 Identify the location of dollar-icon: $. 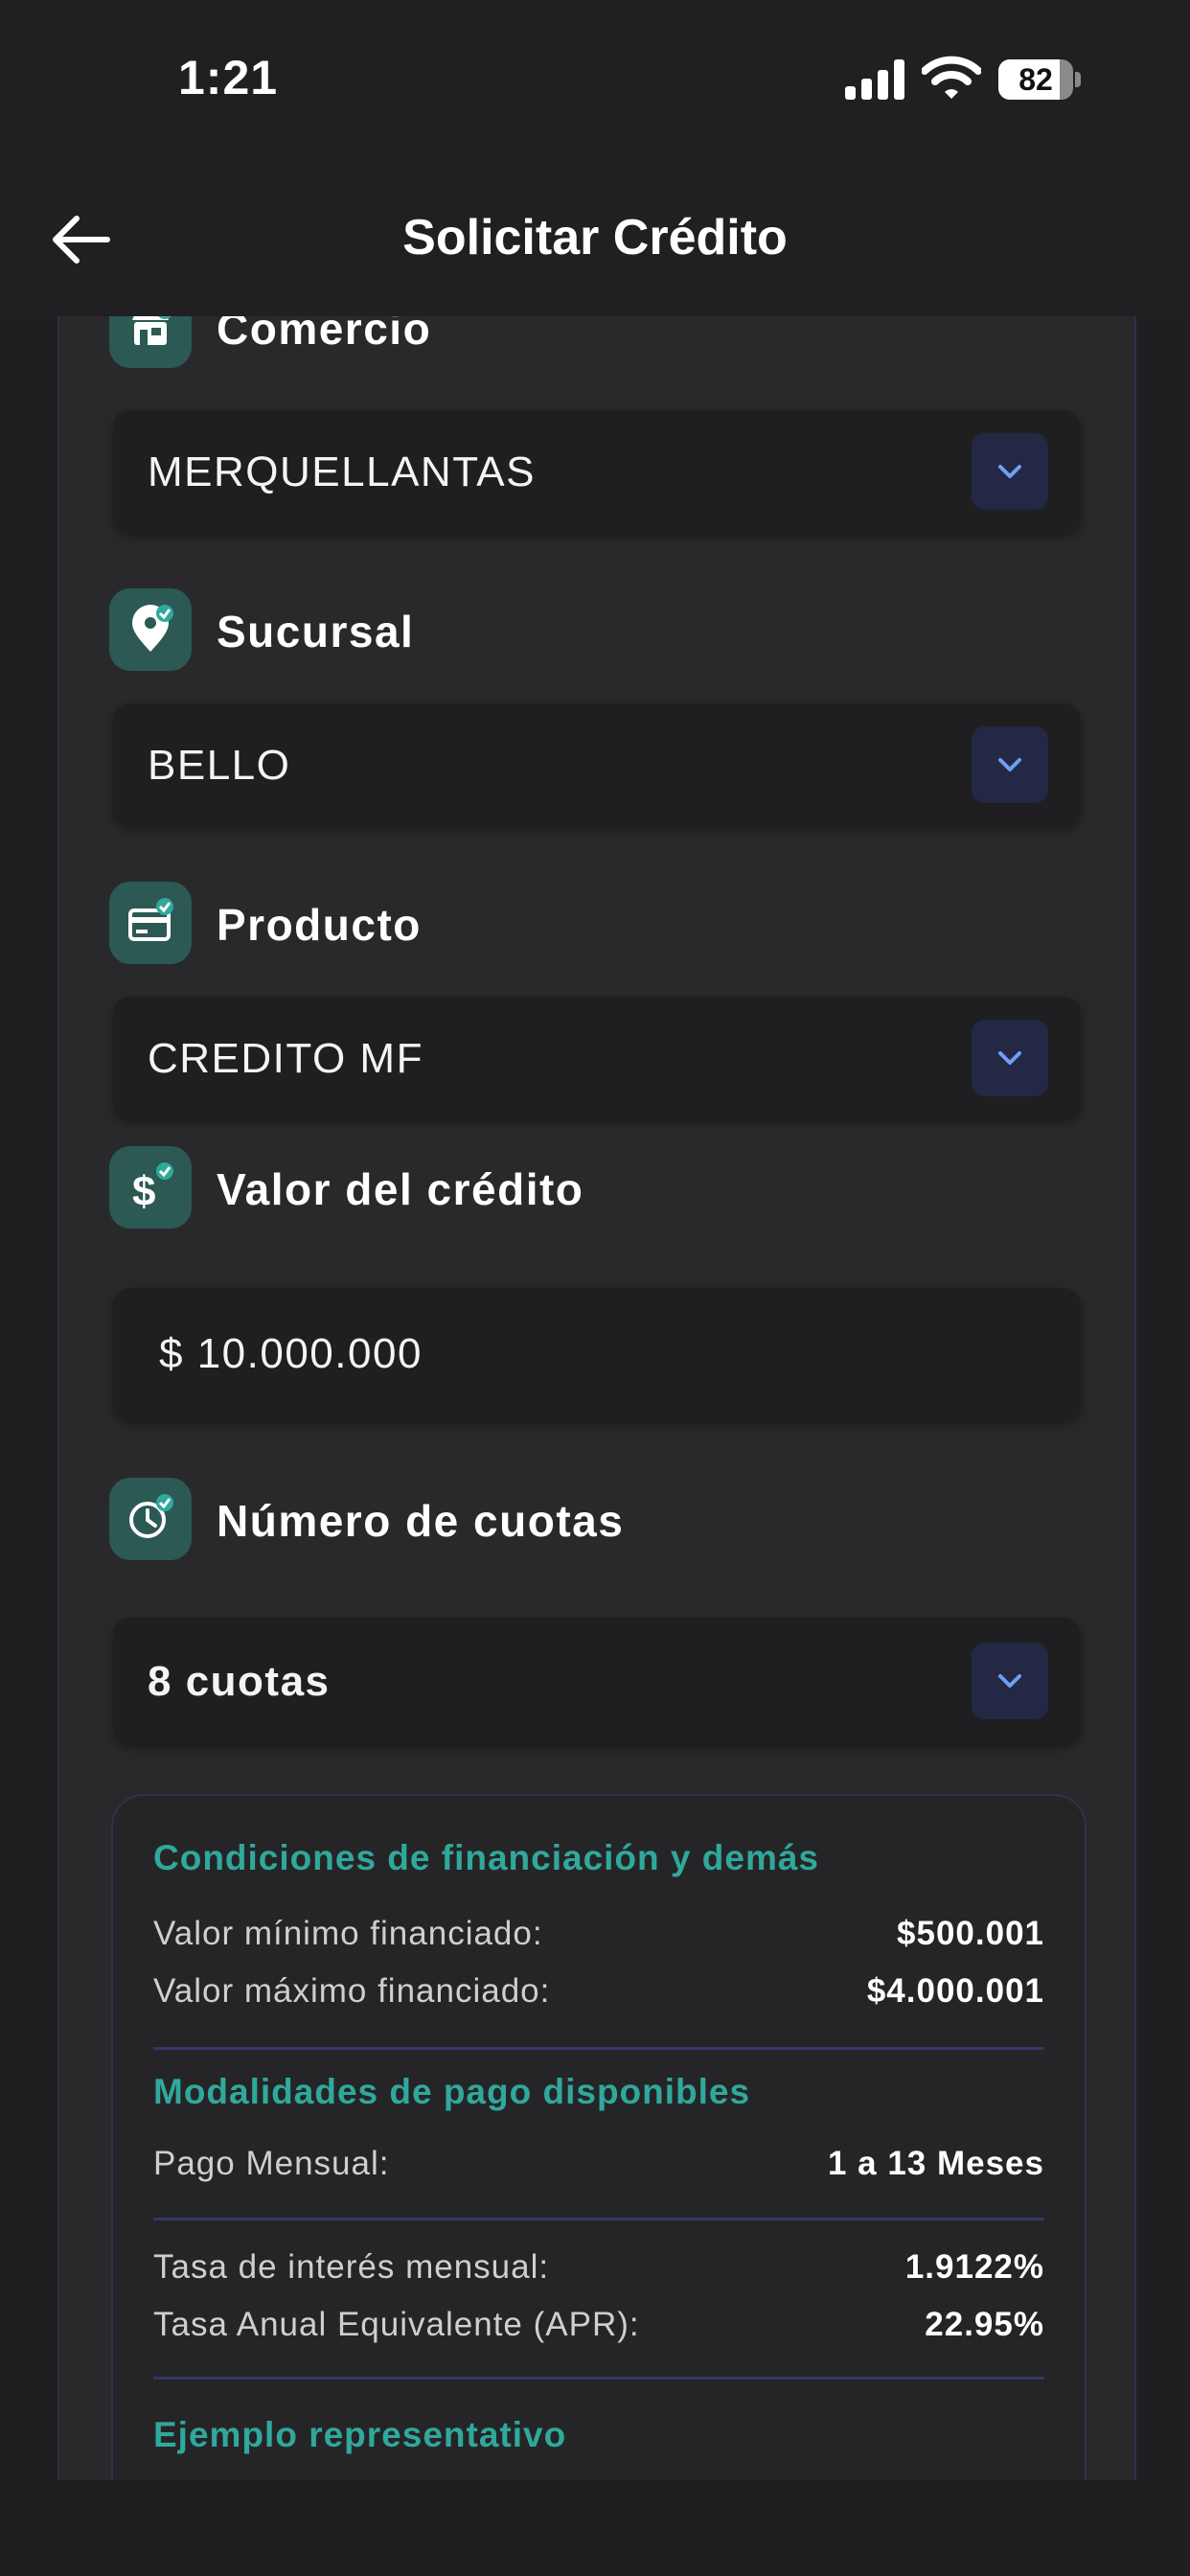
(151, 1187).